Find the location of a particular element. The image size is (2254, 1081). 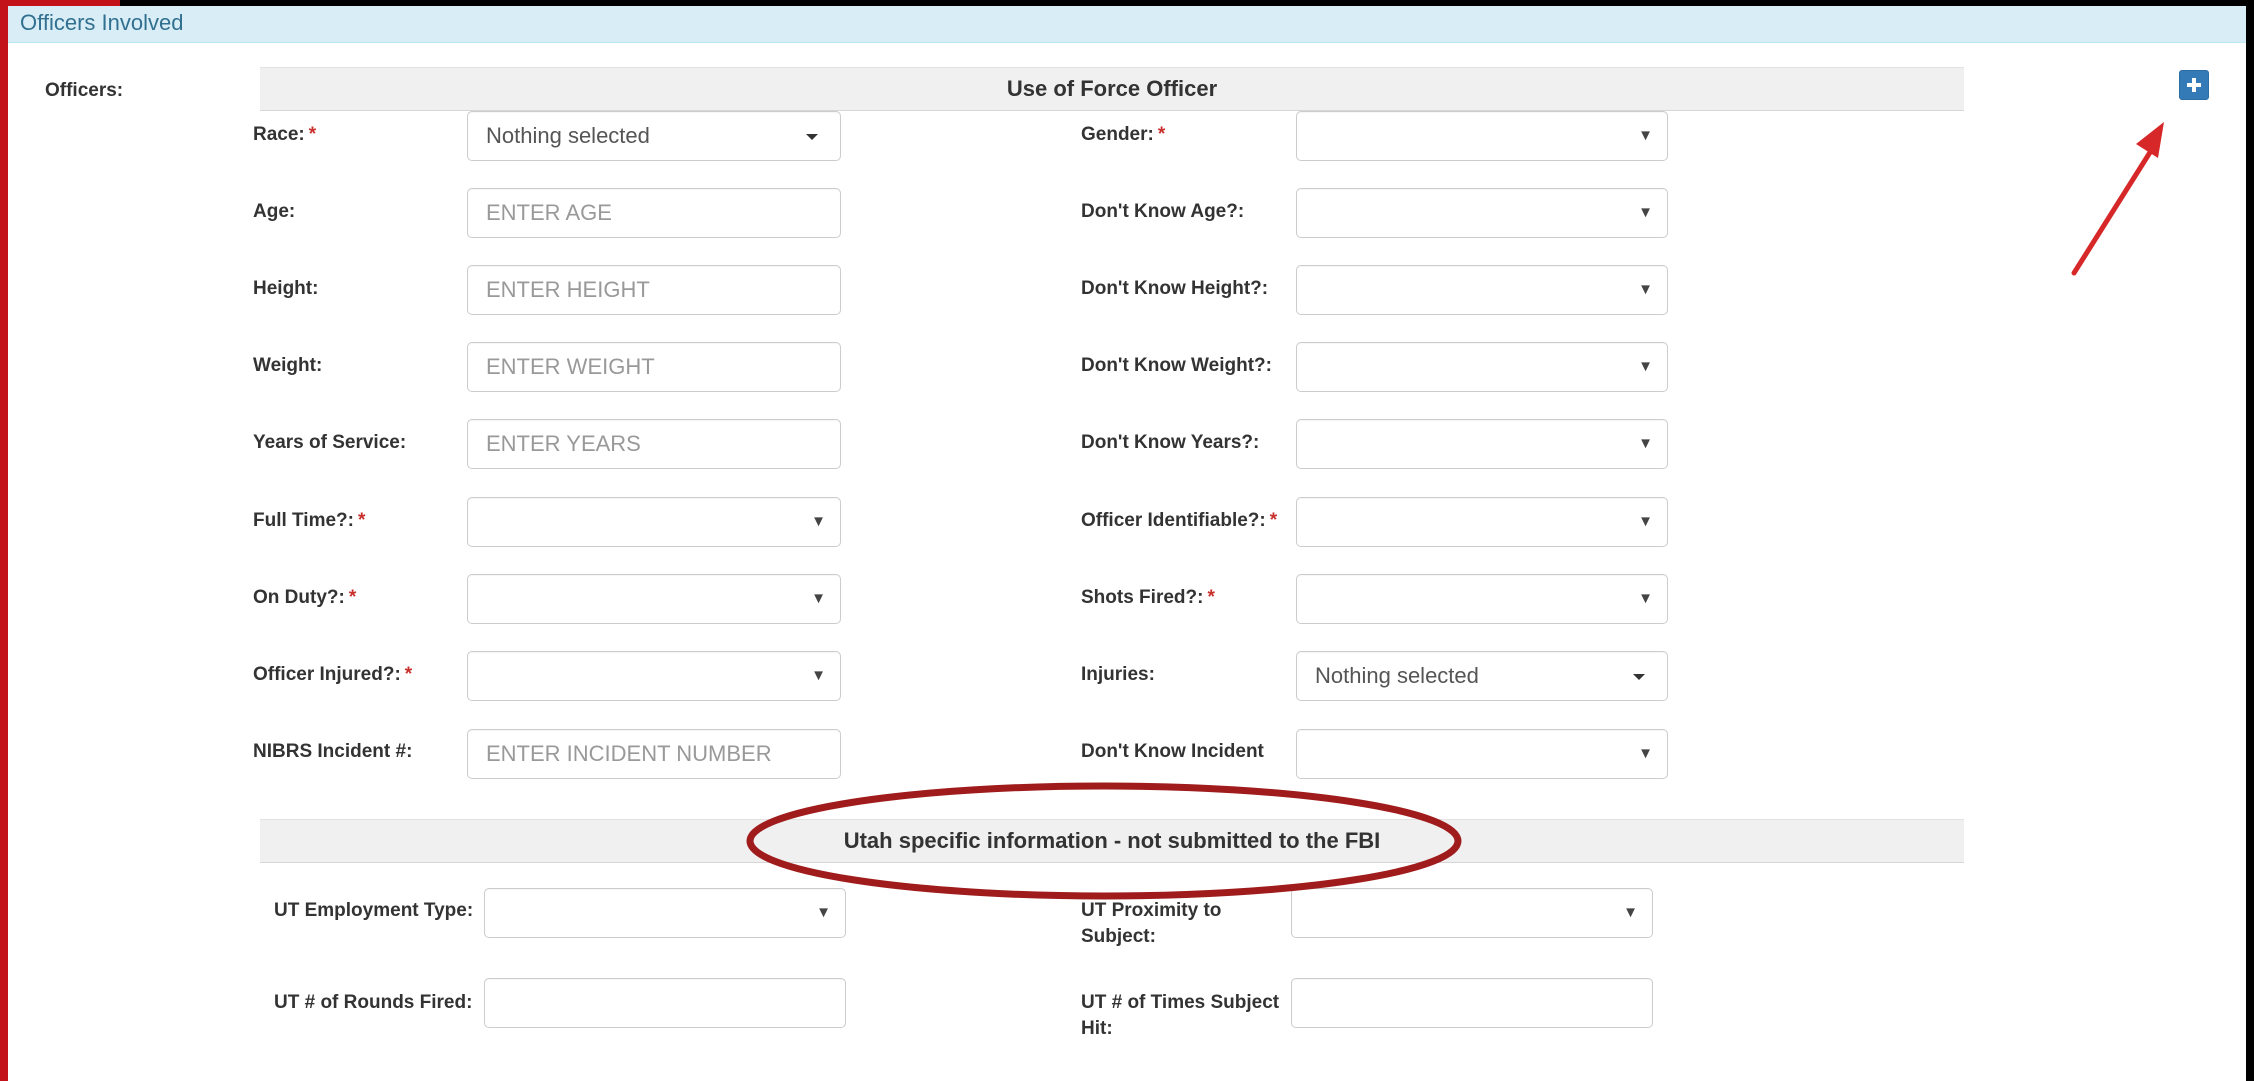

dont-know-years-label: Don't Know Years?: is located at coordinates (1170, 442).